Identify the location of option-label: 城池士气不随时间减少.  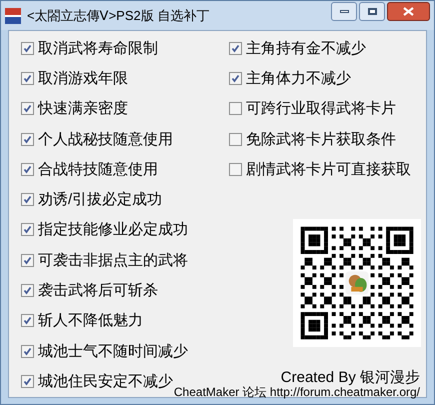
(113, 351).